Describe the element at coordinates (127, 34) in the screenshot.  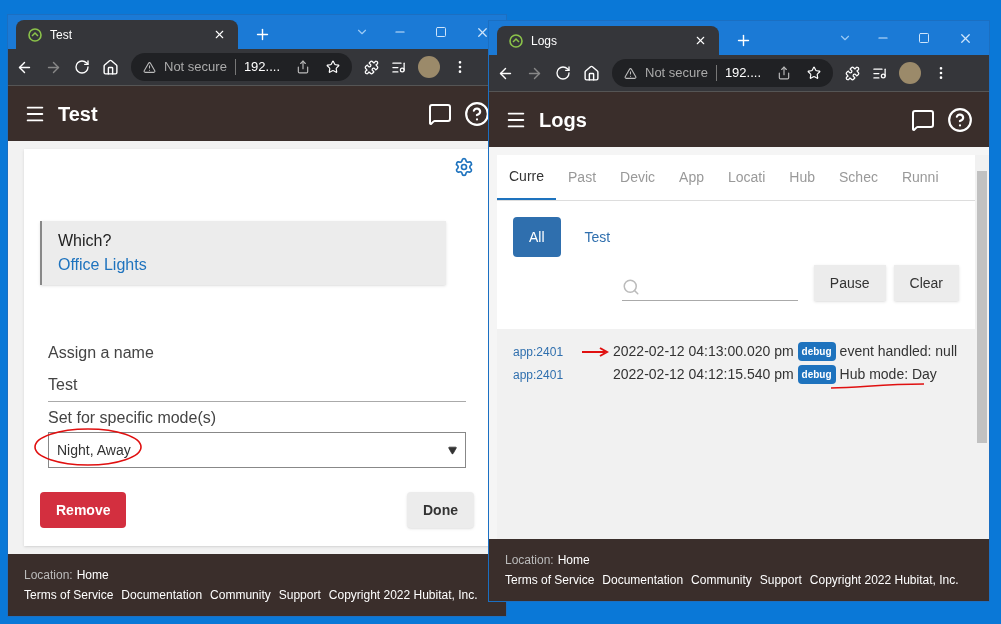
I see `browser-tab: Test` at that location.